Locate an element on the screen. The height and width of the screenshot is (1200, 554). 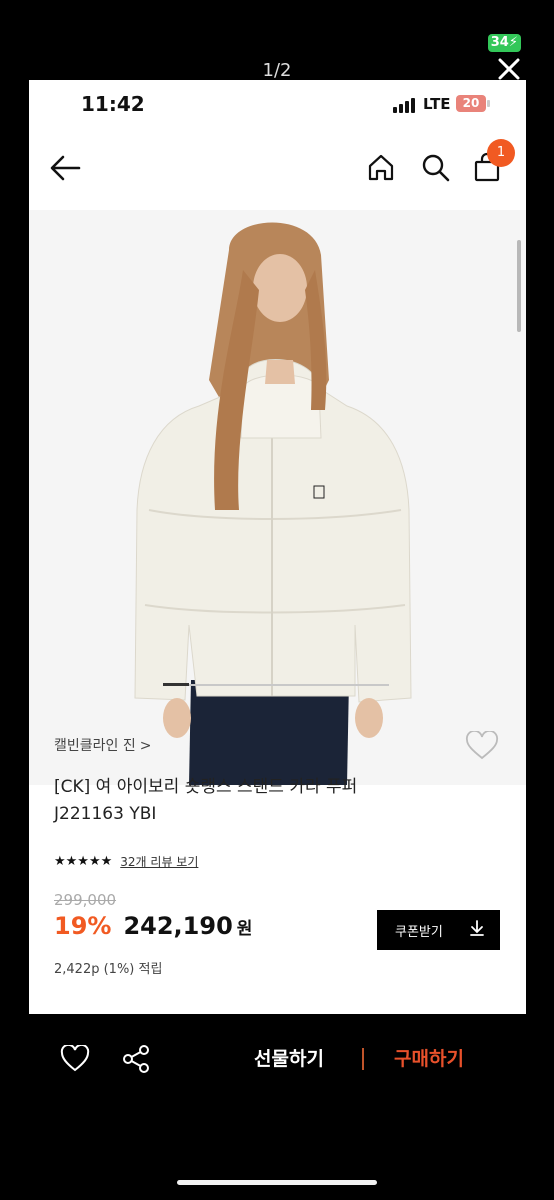
home-indicator is located at coordinates (277, 1182).